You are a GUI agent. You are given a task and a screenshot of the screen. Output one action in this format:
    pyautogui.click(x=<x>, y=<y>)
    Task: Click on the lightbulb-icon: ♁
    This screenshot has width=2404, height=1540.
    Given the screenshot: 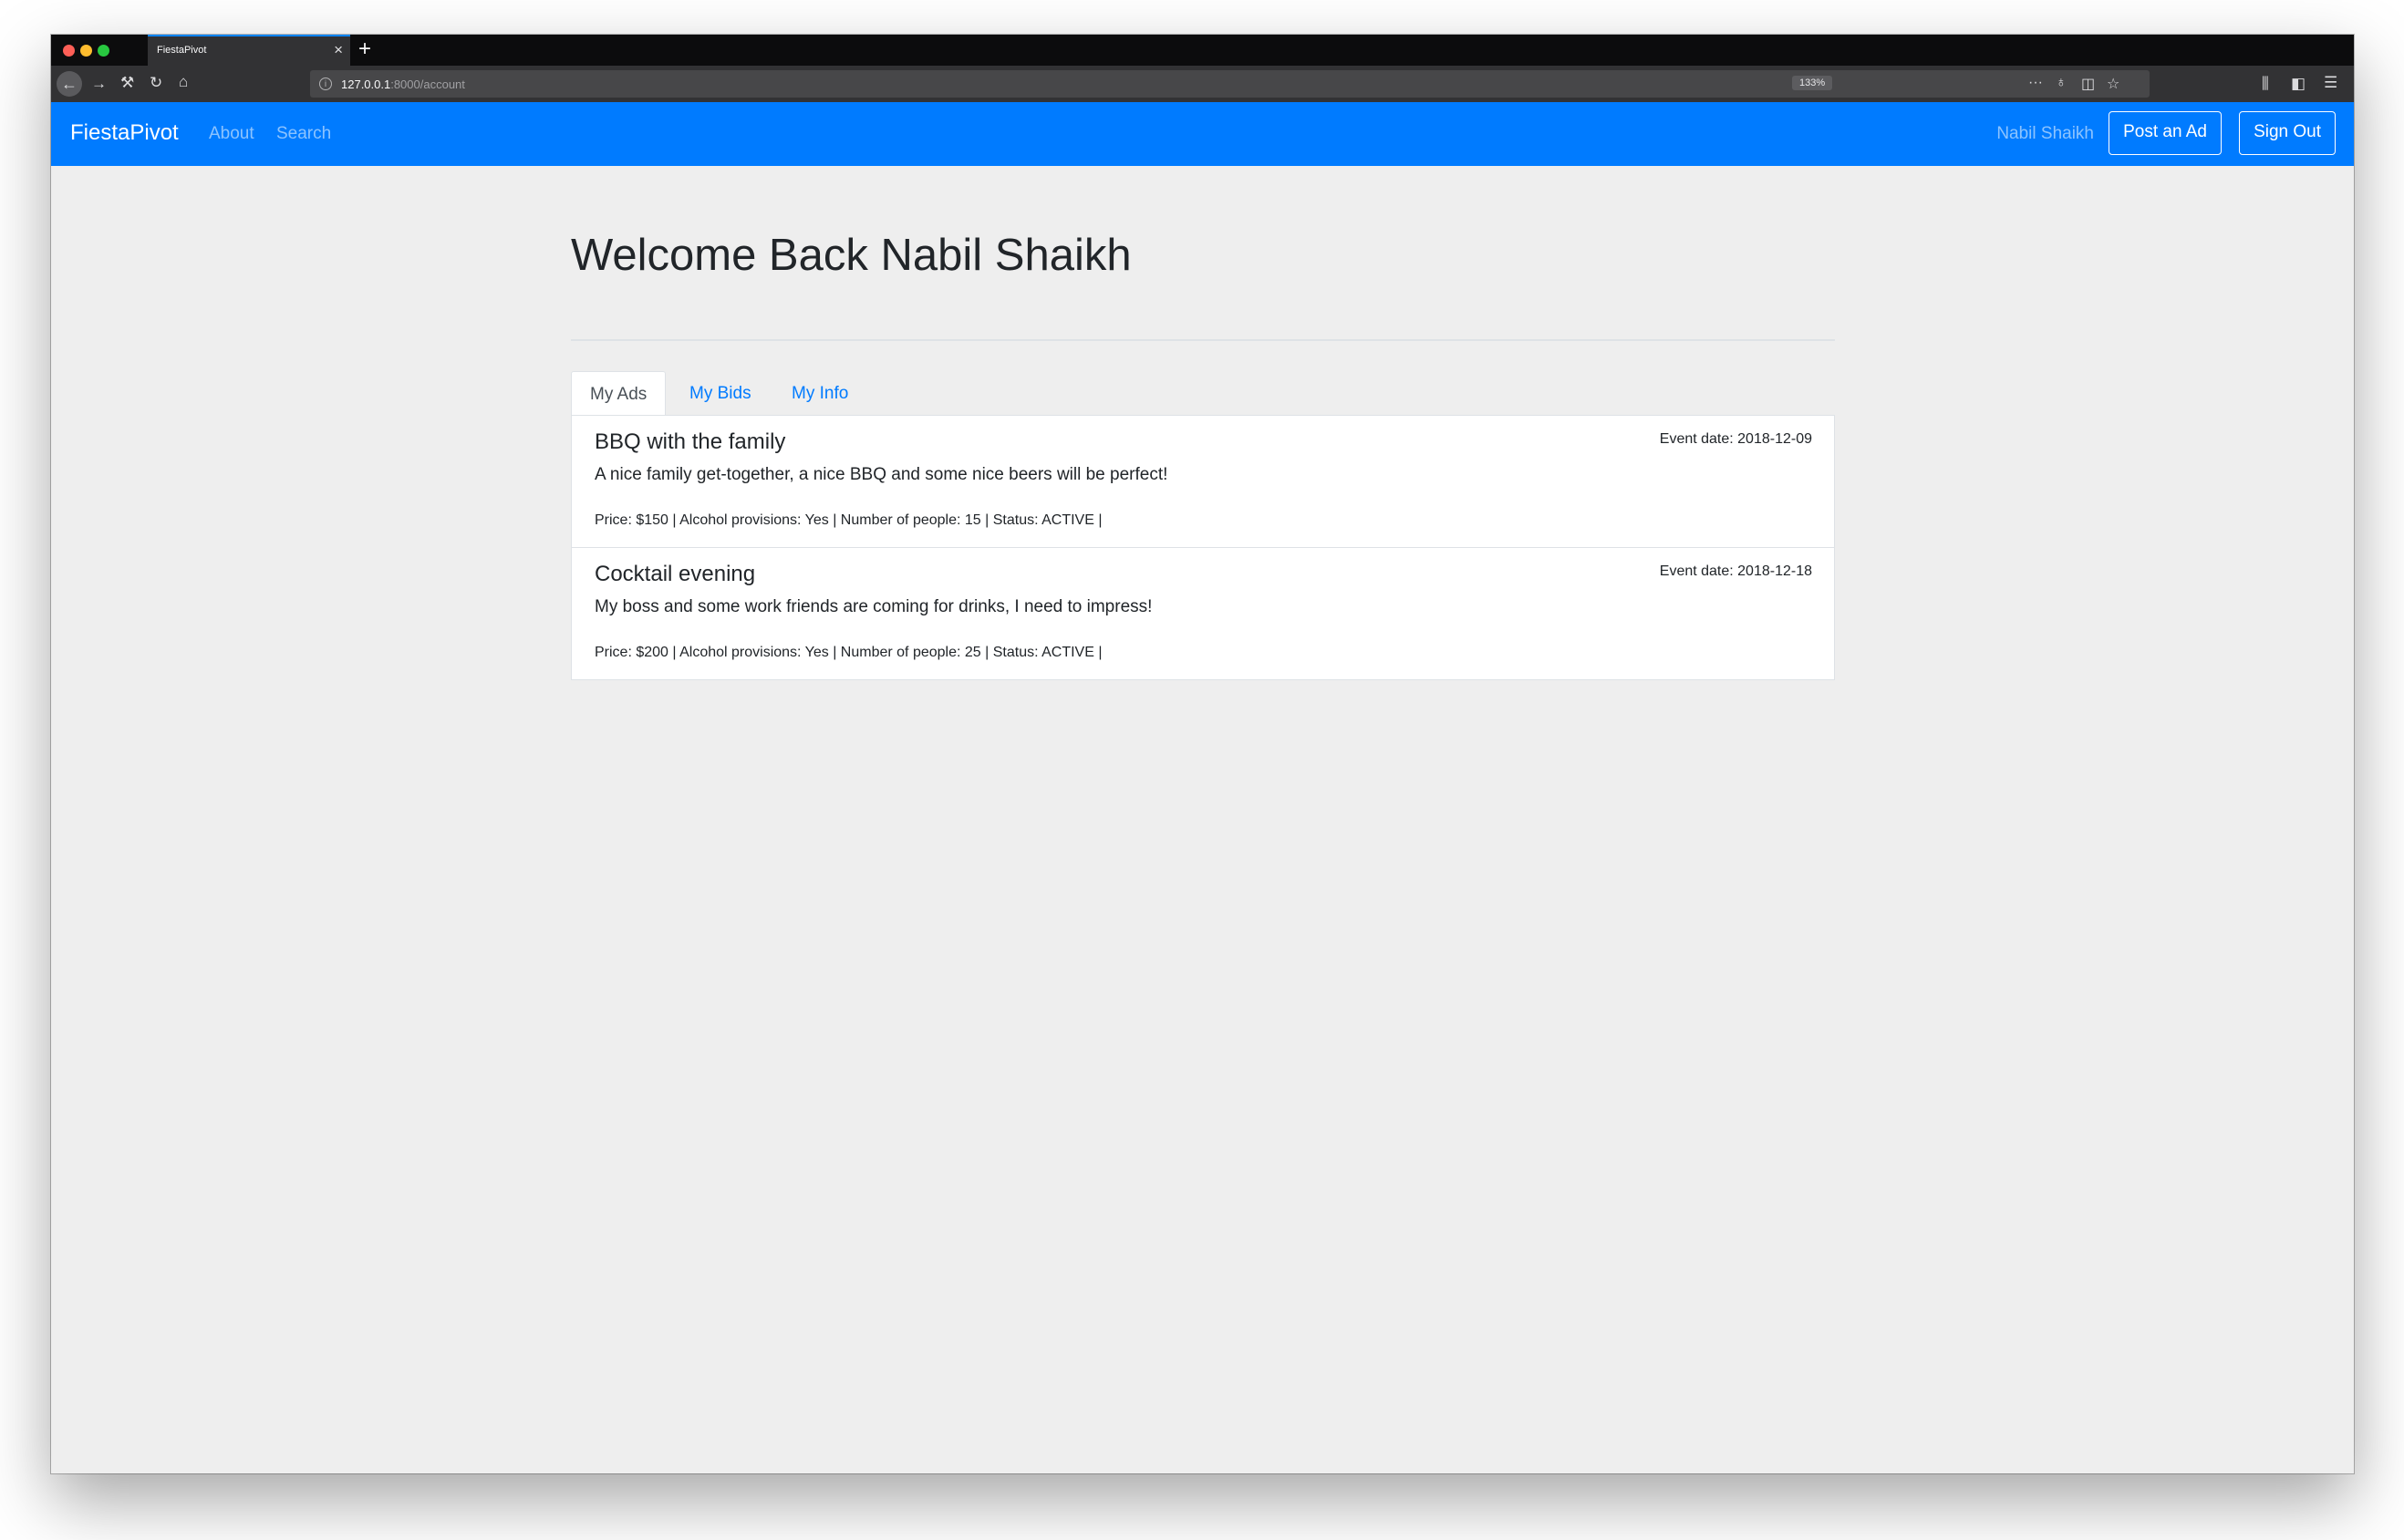 What is the action you would take?
    pyautogui.click(x=2061, y=83)
    